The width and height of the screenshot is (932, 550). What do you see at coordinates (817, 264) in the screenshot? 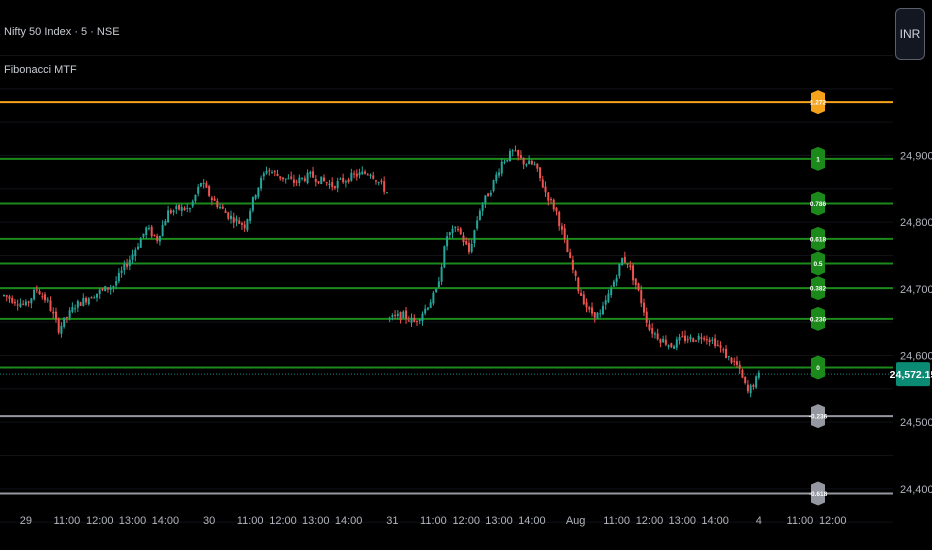
I see `fib-badge-label: 0.5` at bounding box center [817, 264].